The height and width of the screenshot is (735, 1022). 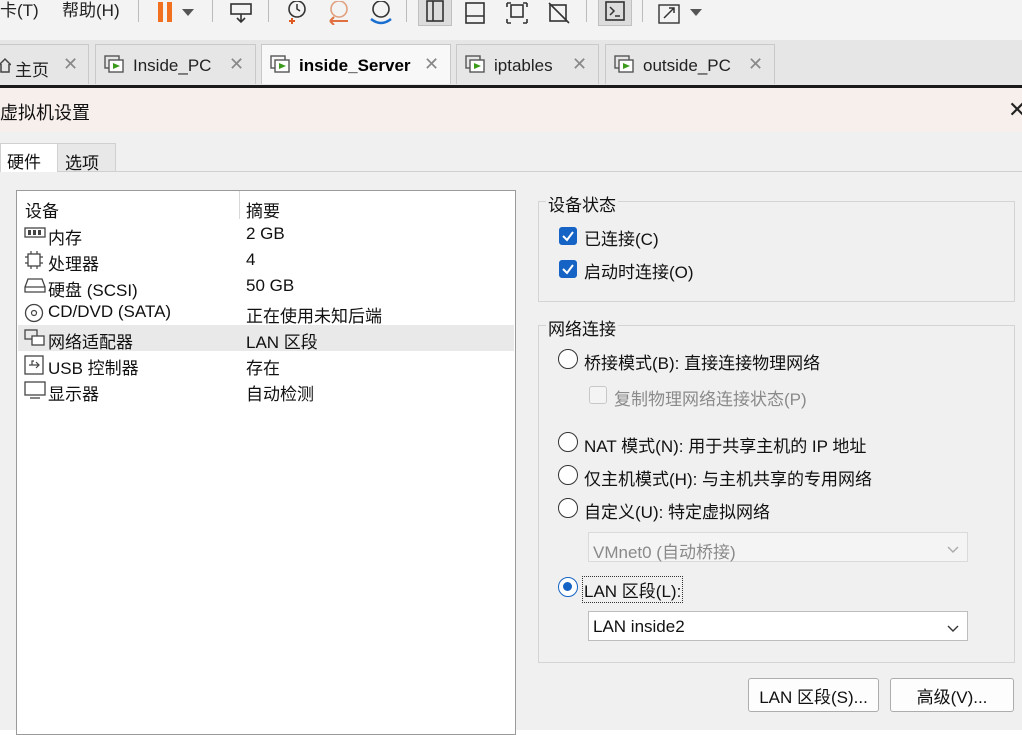 What do you see at coordinates (263, 368) in the screenshot?
I see `device-summary: 存在` at bounding box center [263, 368].